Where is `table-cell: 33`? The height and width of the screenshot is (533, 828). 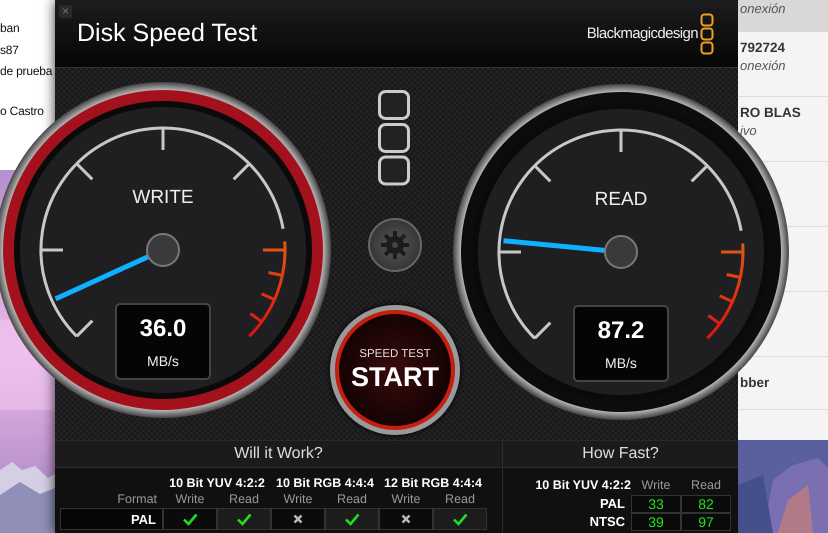
table-cell: 33 is located at coordinates (656, 504).